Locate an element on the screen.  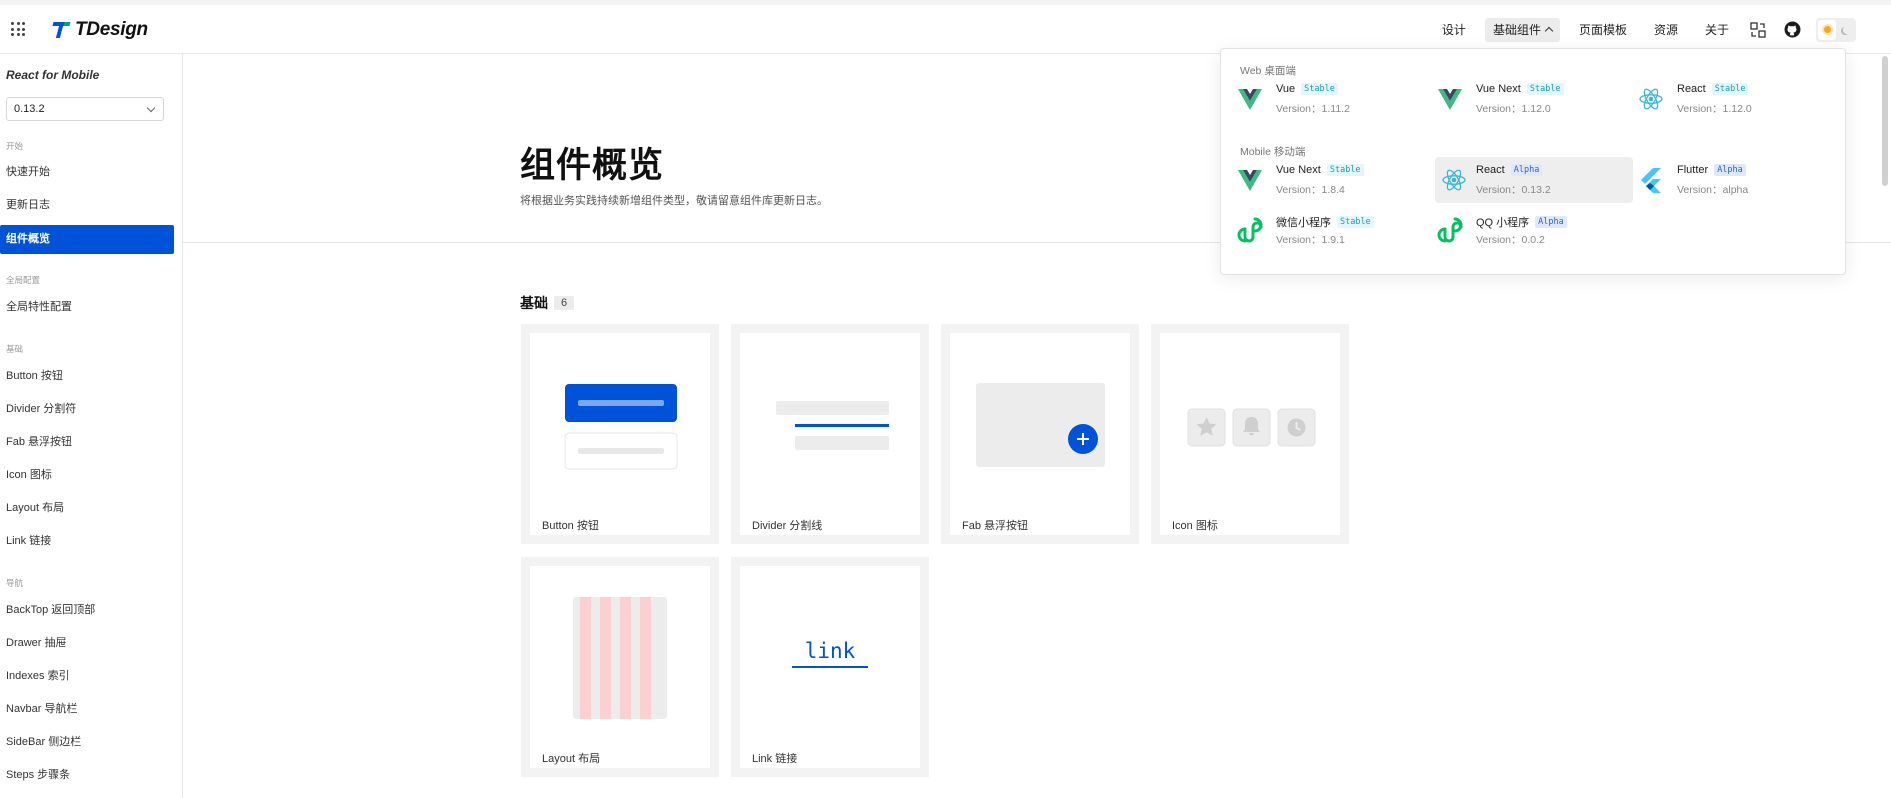
nav-design: 设计 is located at coordinates (1454, 30).